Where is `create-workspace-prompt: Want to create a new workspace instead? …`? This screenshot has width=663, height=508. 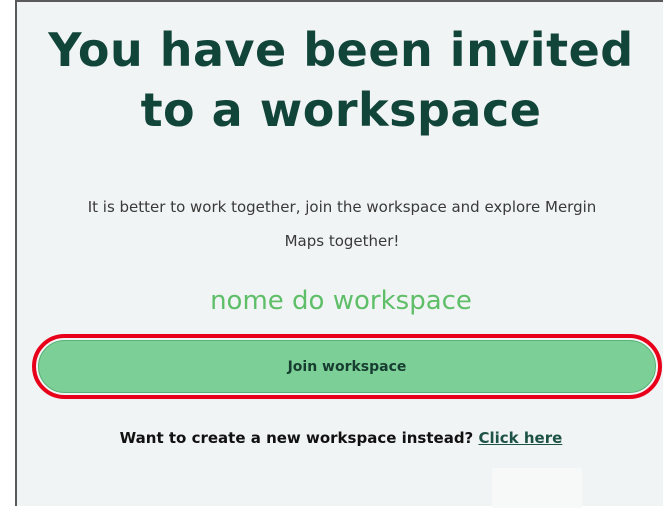
create-workspace-prompt: Want to create a new workspace instead? … is located at coordinates (340, 438).